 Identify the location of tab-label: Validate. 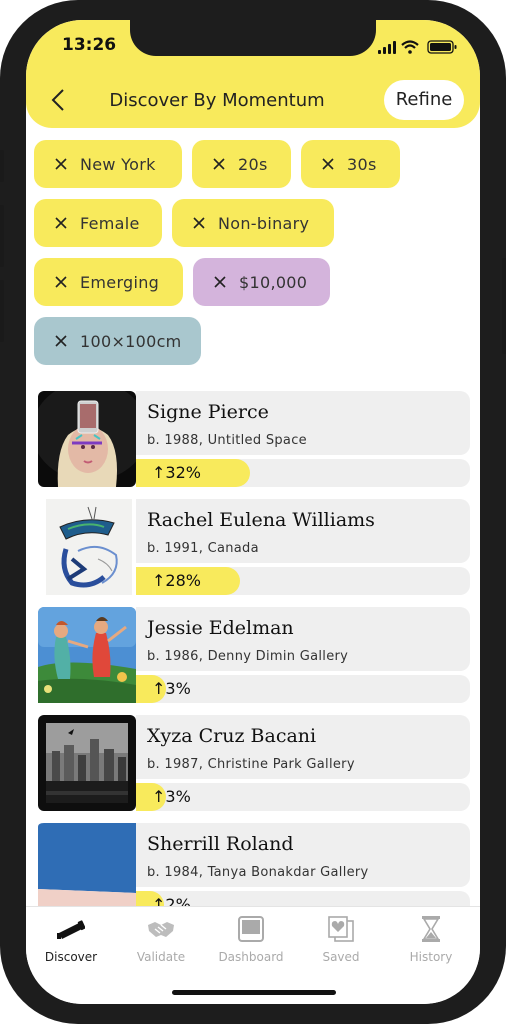
(161, 957).